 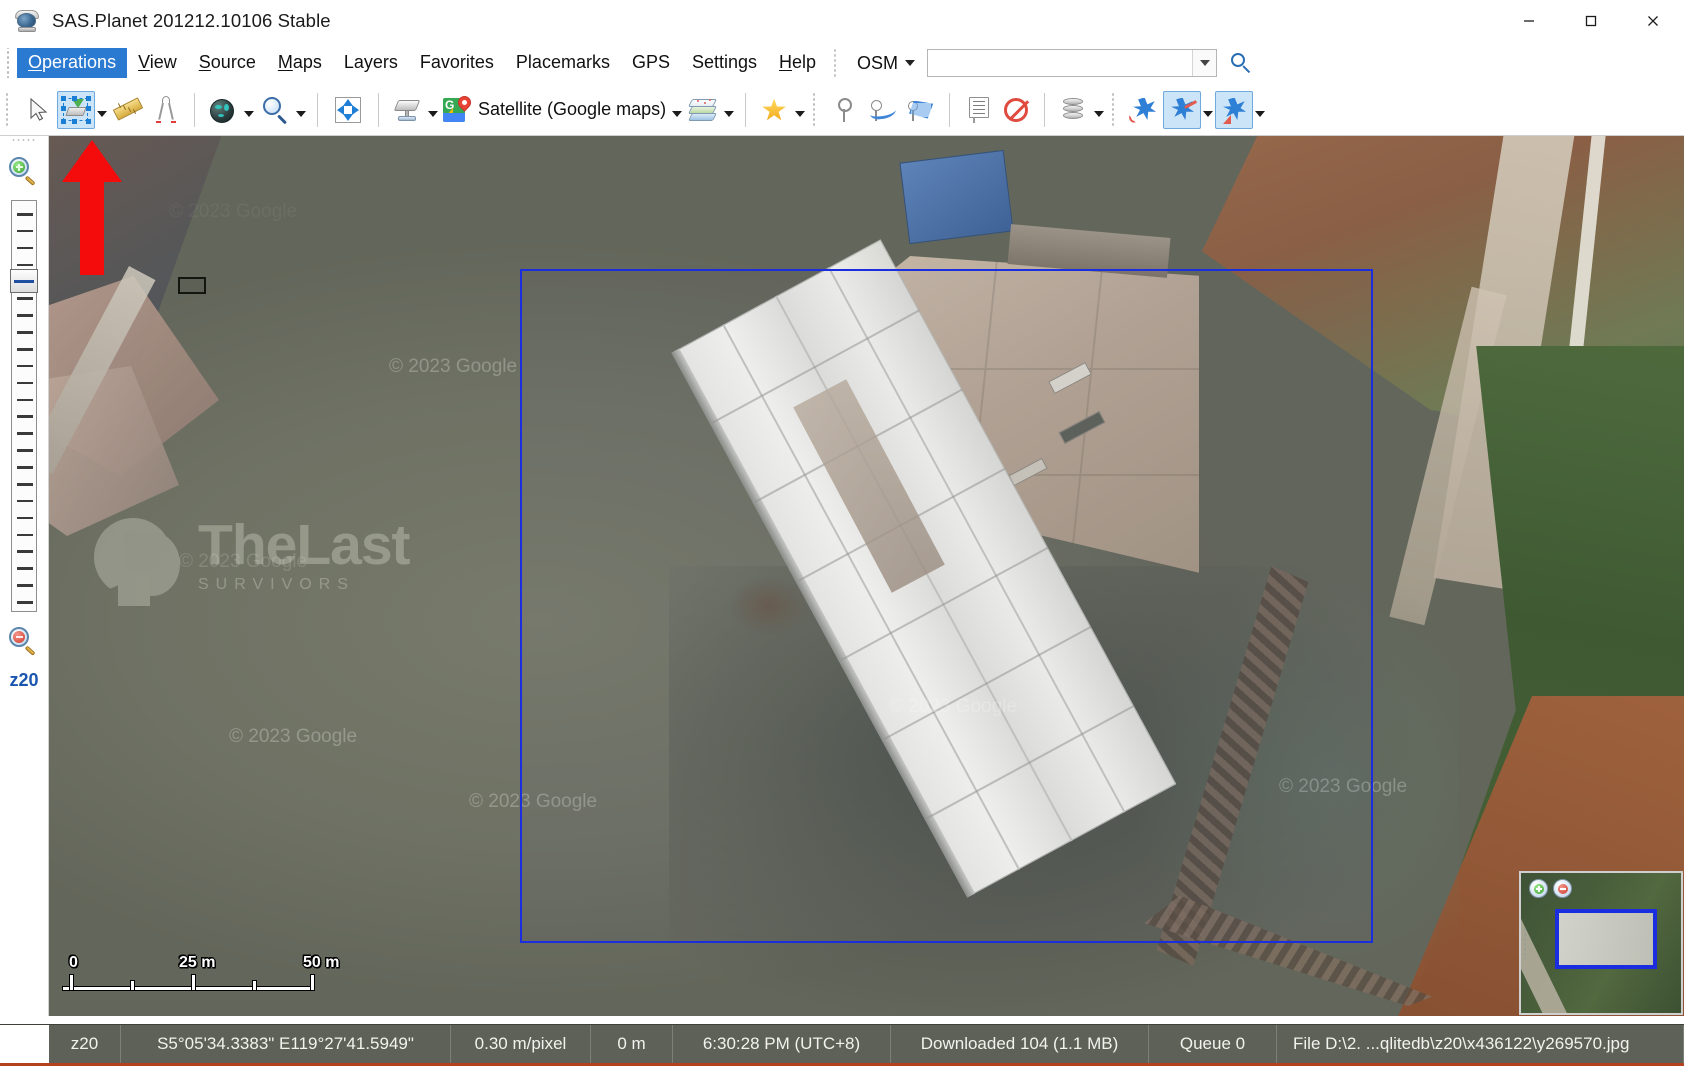 I want to click on placemark-pin-icon, so click(x=845, y=110).